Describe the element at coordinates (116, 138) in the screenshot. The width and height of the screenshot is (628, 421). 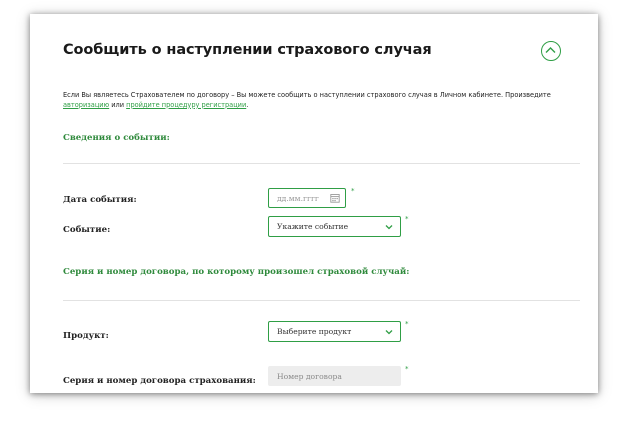
I see `section-event-heading: Сведения о событии:` at that location.